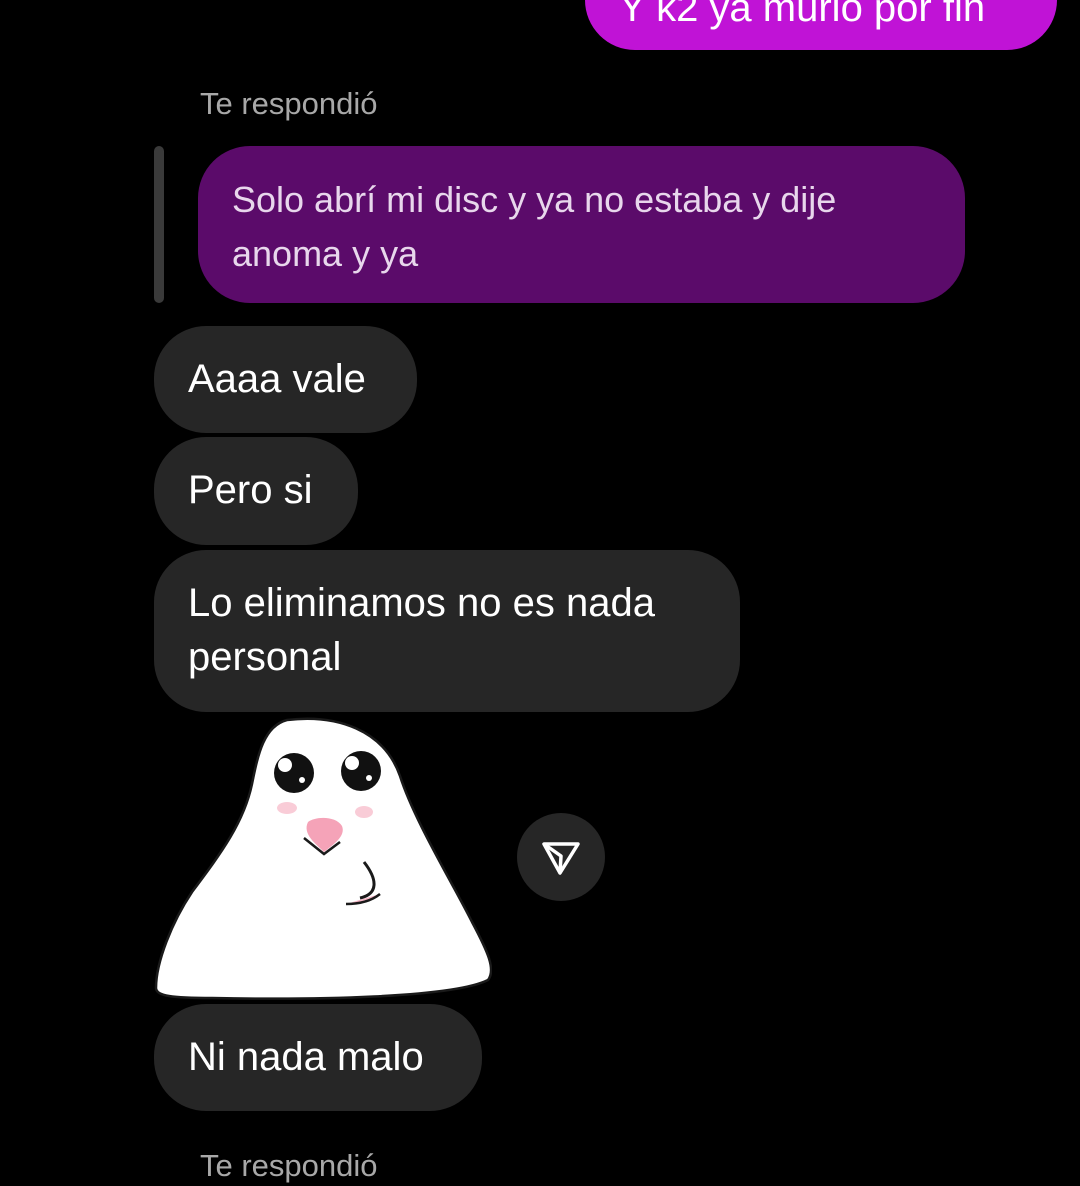 The image size is (1080, 1186). What do you see at coordinates (285, 379) in the screenshot?
I see `received-message-bubble: Aaaa vale` at bounding box center [285, 379].